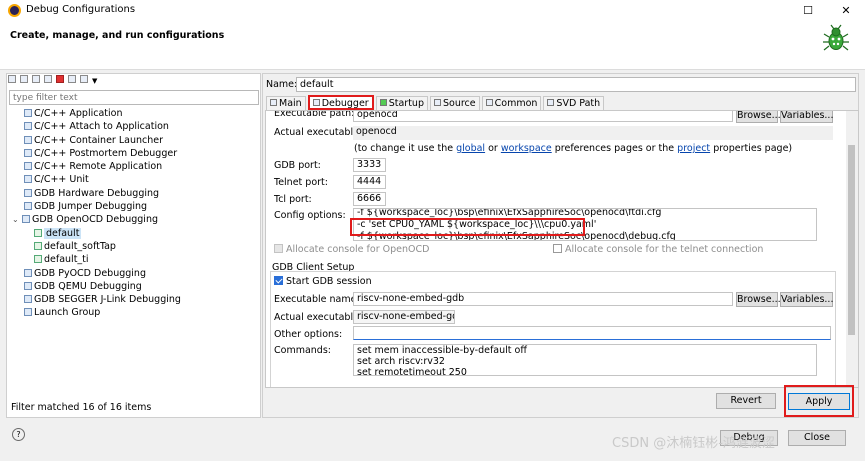 The image size is (865, 461). What do you see at coordinates (94, 81) in the screenshot?
I see `view-menu-chevron-icon: ▼` at bounding box center [94, 81].